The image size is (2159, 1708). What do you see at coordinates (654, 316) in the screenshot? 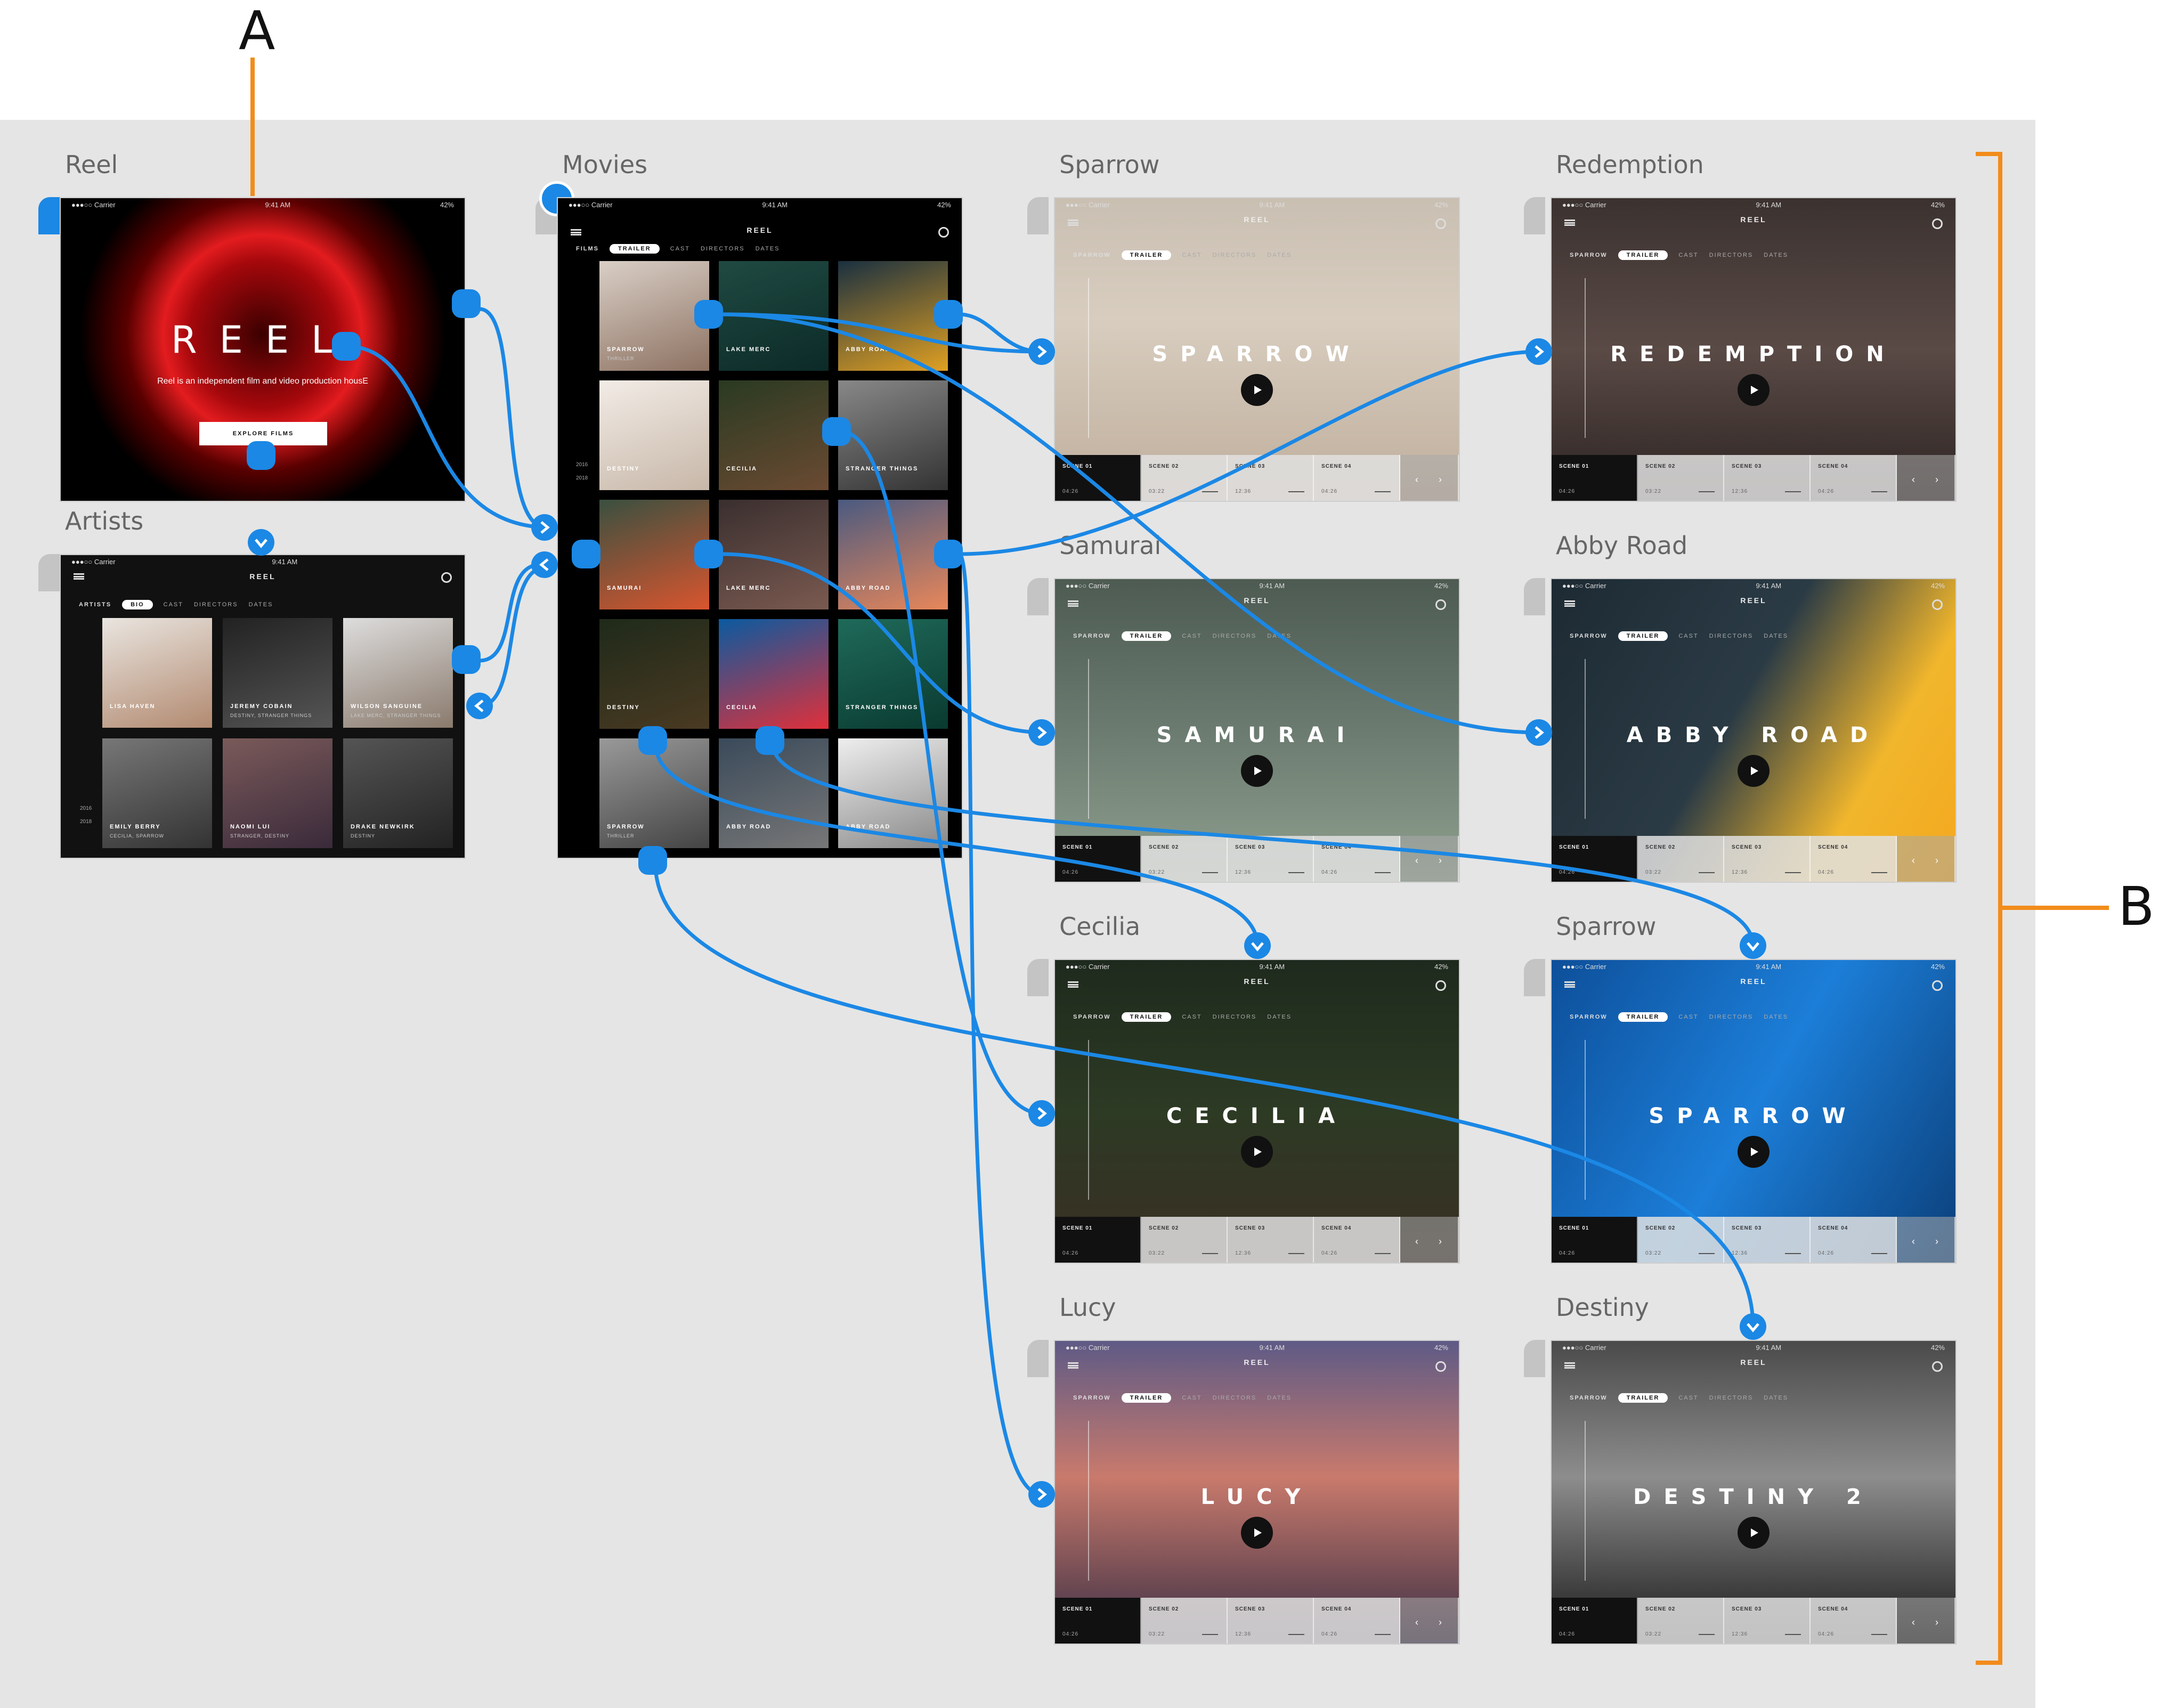
I see `film-card: SPARROW THRILLER` at bounding box center [654, 316].